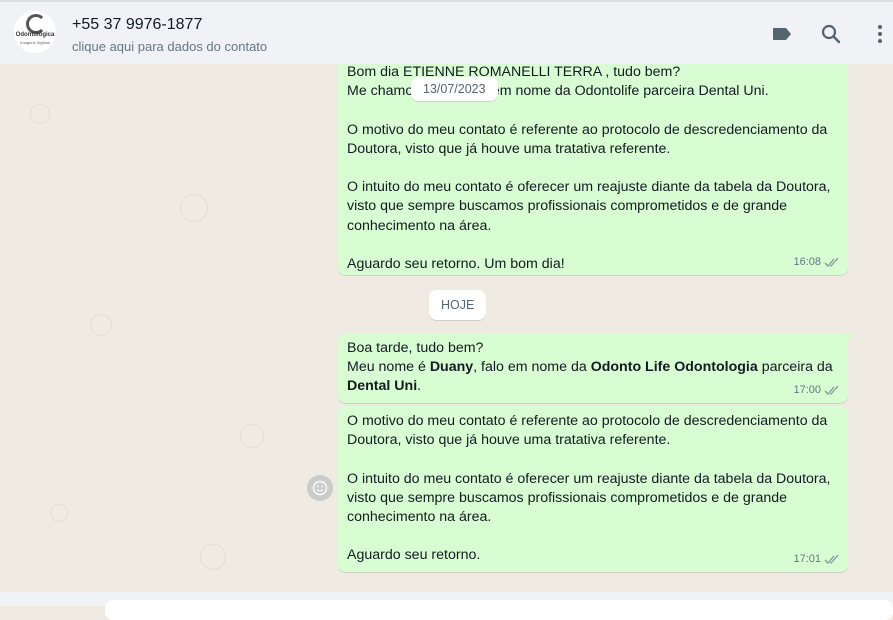 Image resolution: width=893 pixels, height=620 pixels. Describe the element at coordinates (419, 386) in the screenshot. I see `message-text-fragment: .` at that location.